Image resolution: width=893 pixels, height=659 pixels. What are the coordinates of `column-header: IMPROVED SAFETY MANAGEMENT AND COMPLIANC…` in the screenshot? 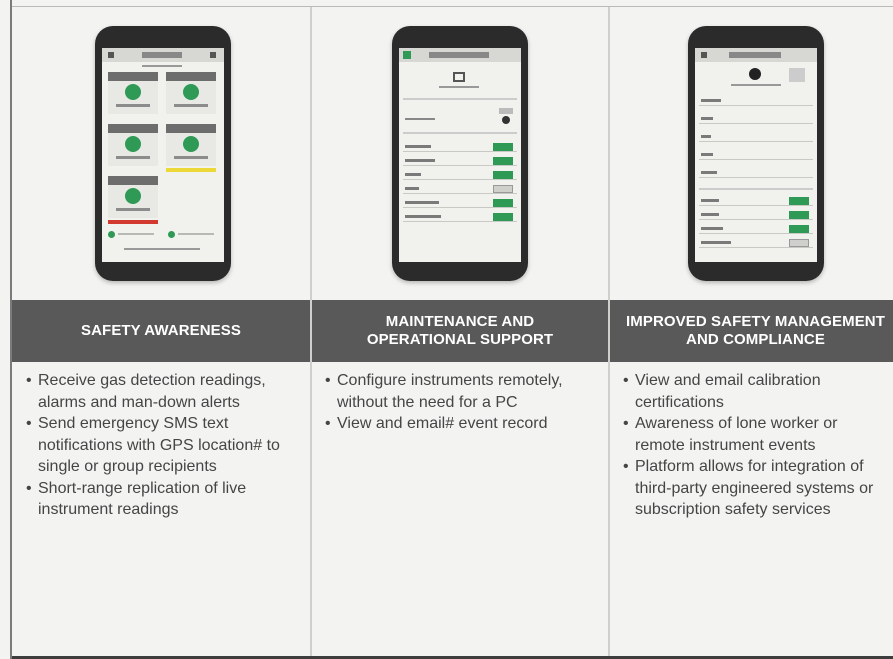 It's located at (751, 331).